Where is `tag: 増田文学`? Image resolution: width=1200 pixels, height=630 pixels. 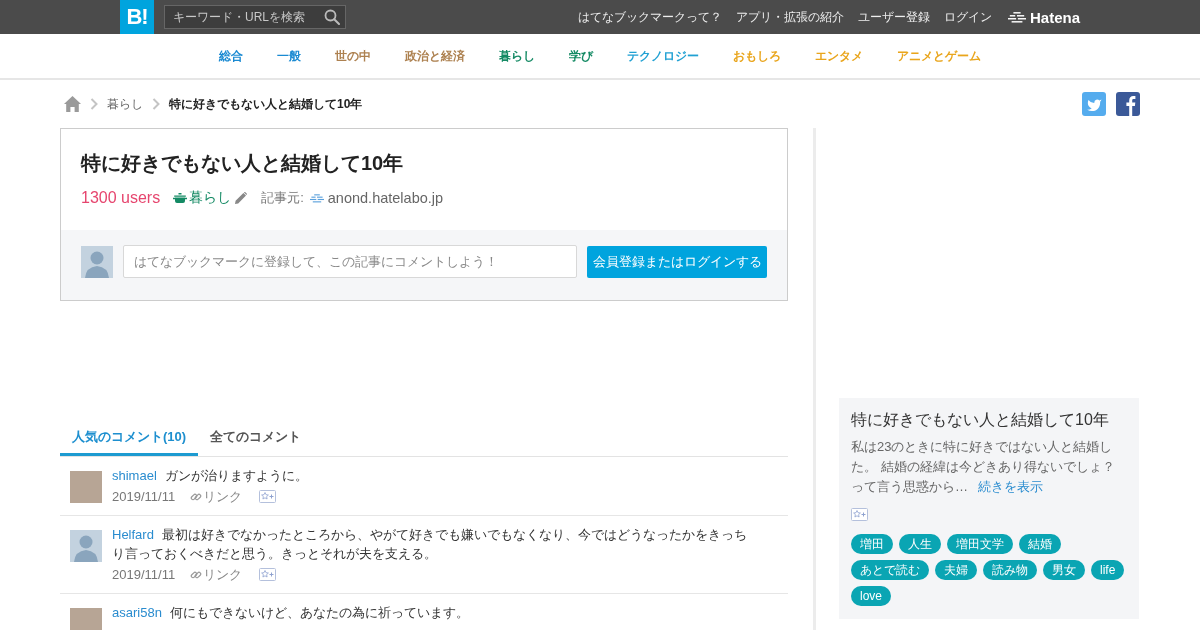 tag: 増田文学 is located at coordinates (980, 544).